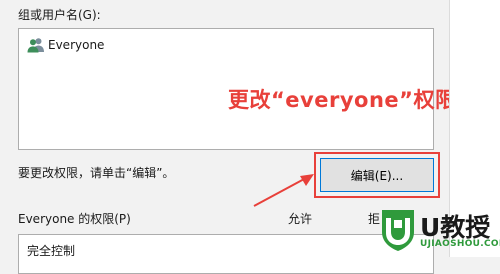  What do you see at coordinates (440, 231) in the screenshot?
I see `watermark-logo: U教授 UJIAOSHOU.COM` at bounding box center [440, 231].